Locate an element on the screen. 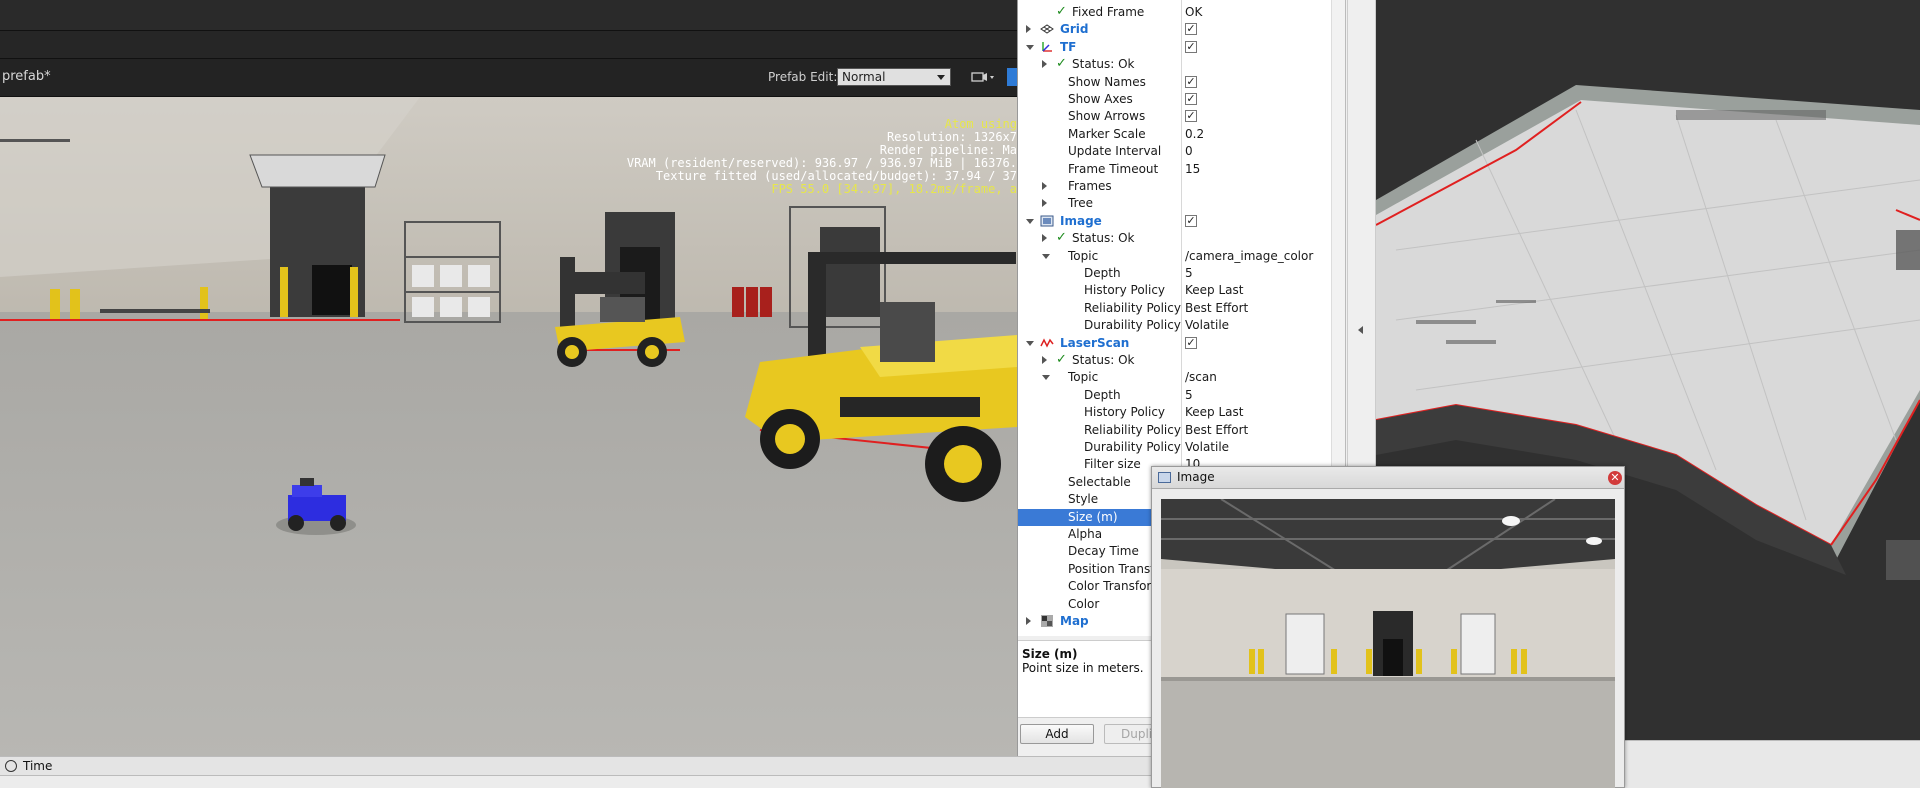  stats-line-6: FPS 55.0 [34..97], 18.2ms/frame, a is located at coordinates (894, 189).